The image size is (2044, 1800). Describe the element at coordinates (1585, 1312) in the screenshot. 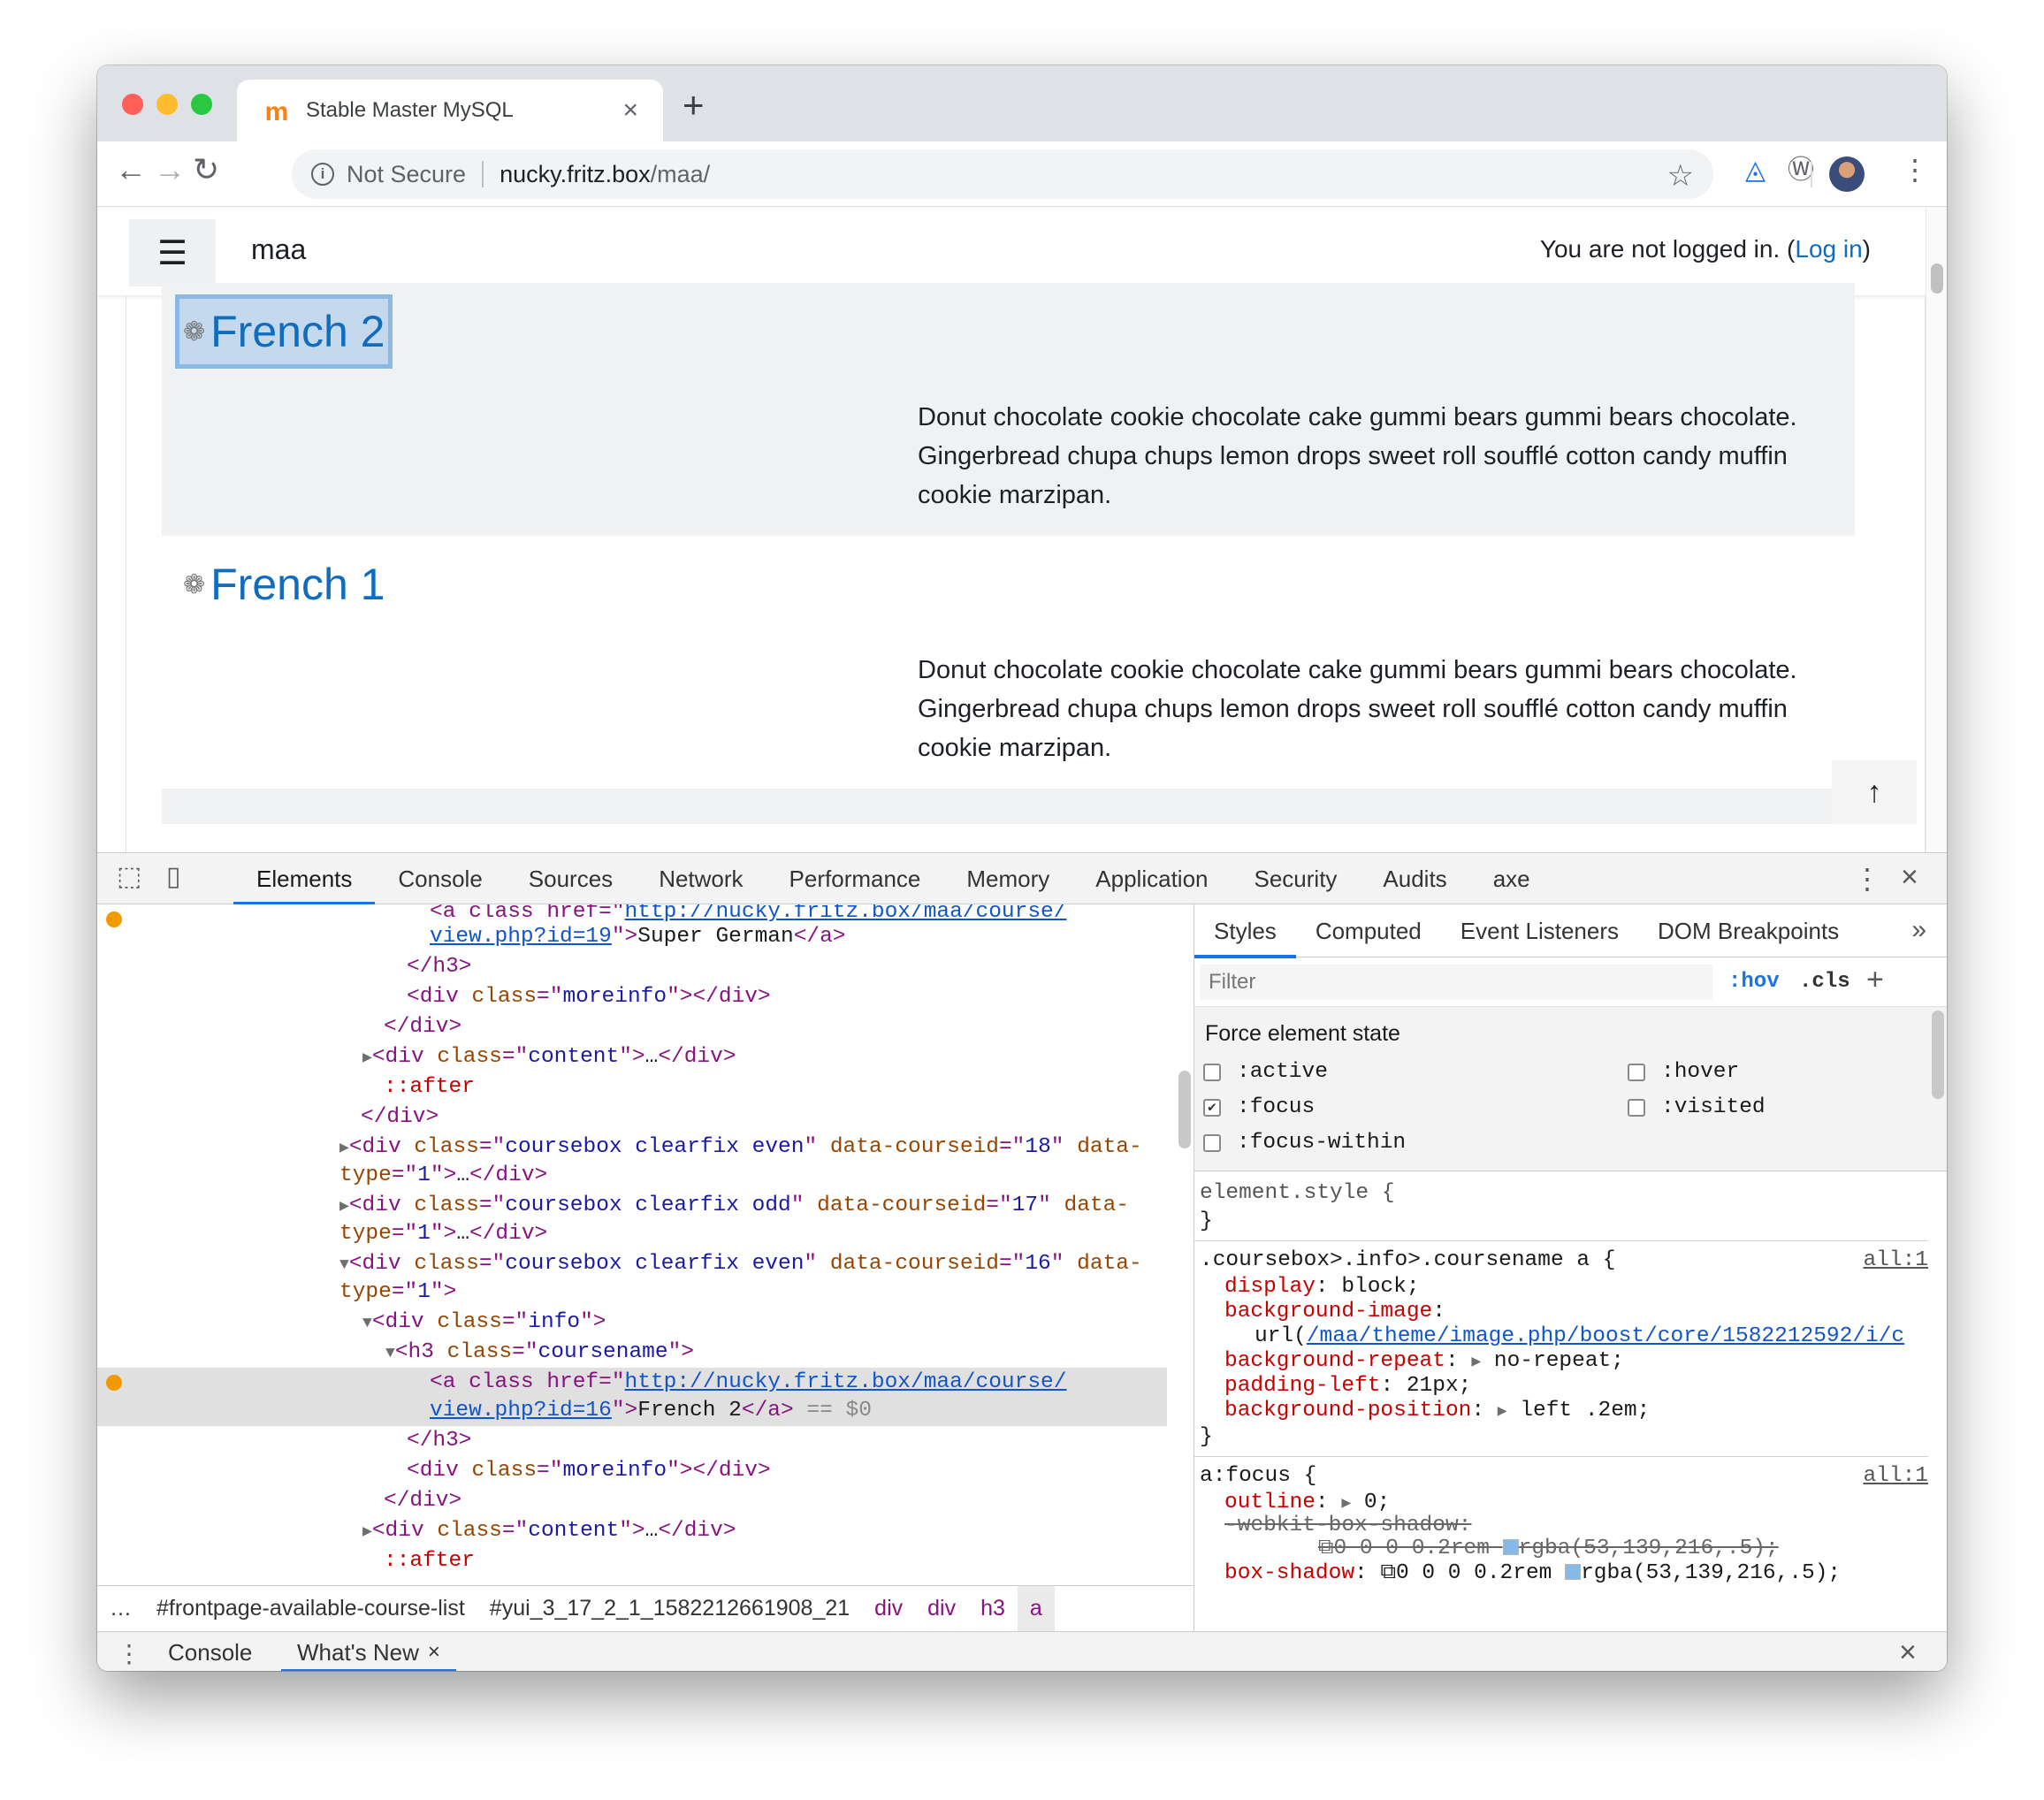

I see `css-declaration: background-image:` at that location.